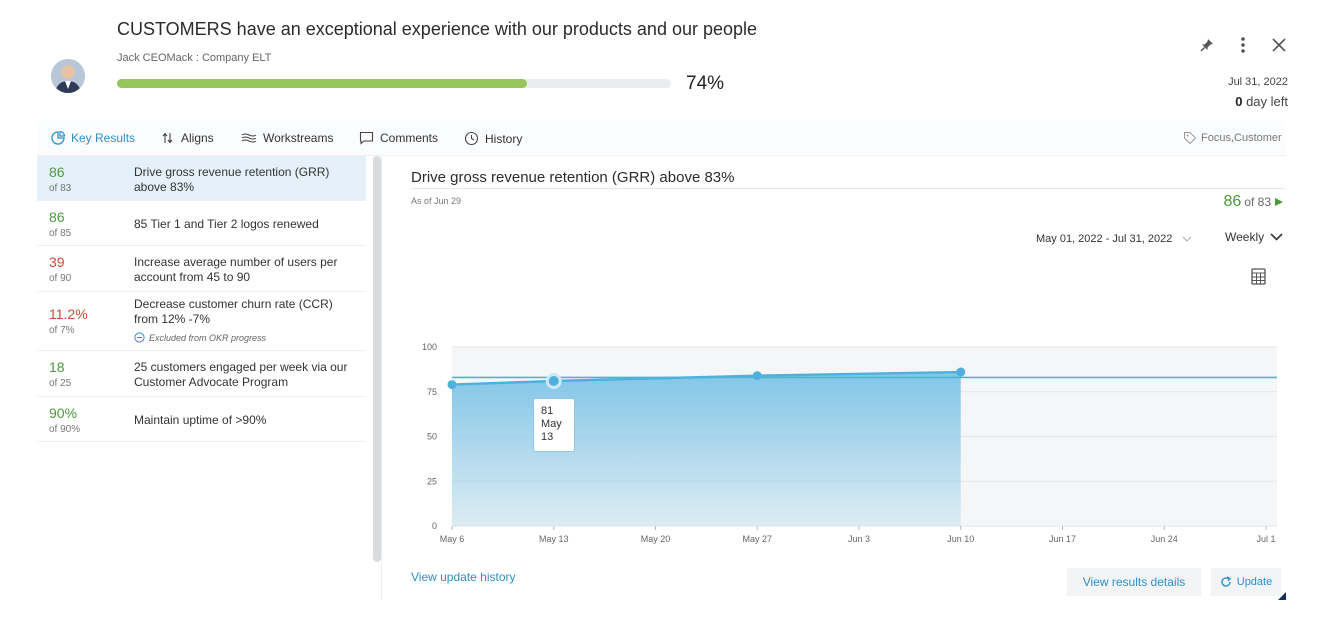 The height and width of the screenshot is (636, 1338). What do you see at coordinates (1062, 539) in the screenshot?
I see `x-tick-label: Jun 17` at bounding box center [1062, 539].